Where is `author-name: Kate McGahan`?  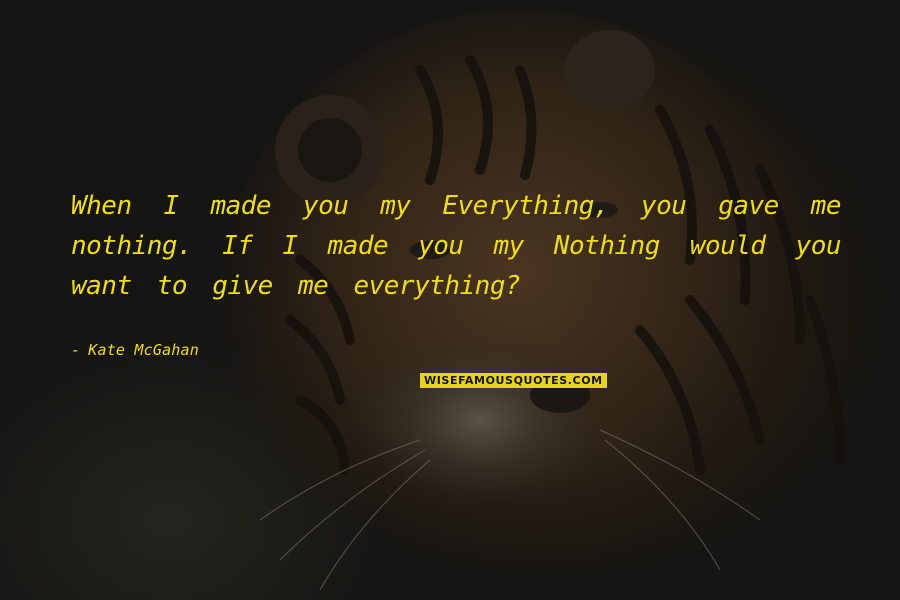 author-name: Kate McGahan is located at coordinates (144, 350).